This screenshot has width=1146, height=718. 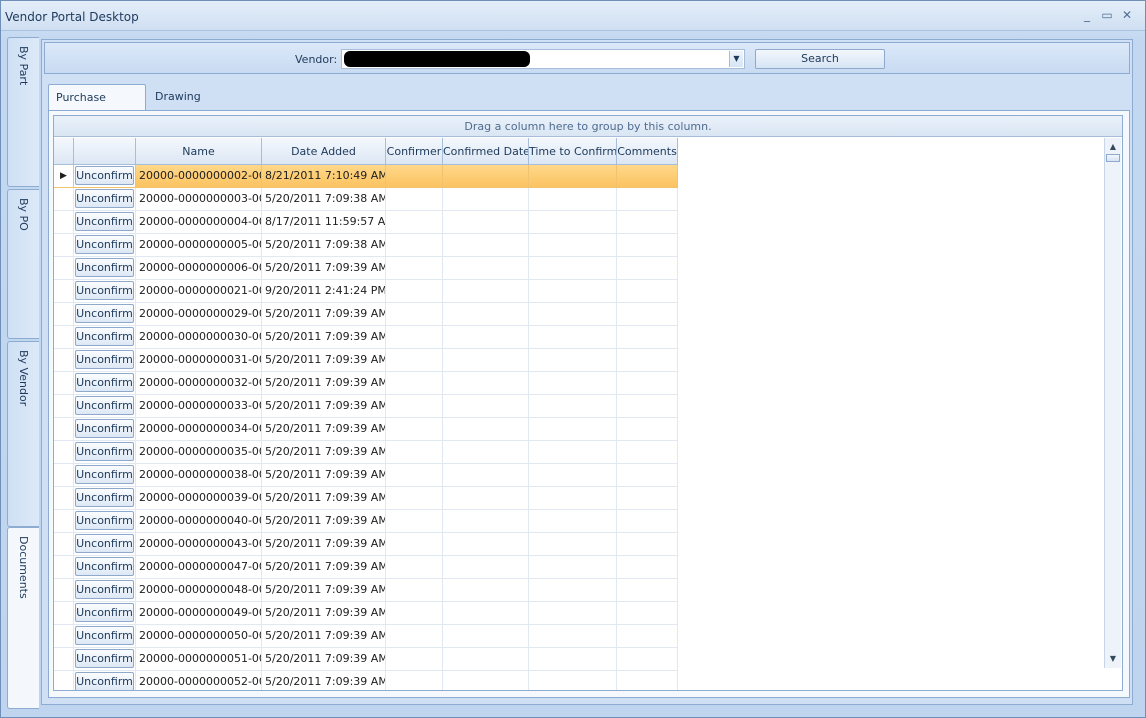 What do you see at coordinates (199, 498) in the screenshot?
I see `cell-name: 20000-0000000039-000` at bounding box center [199, 498].